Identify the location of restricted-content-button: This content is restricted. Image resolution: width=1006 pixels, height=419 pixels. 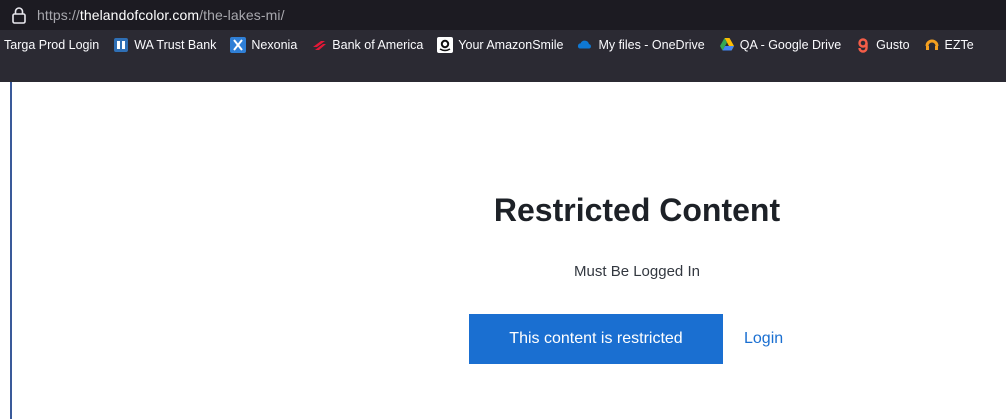
(596, 339).